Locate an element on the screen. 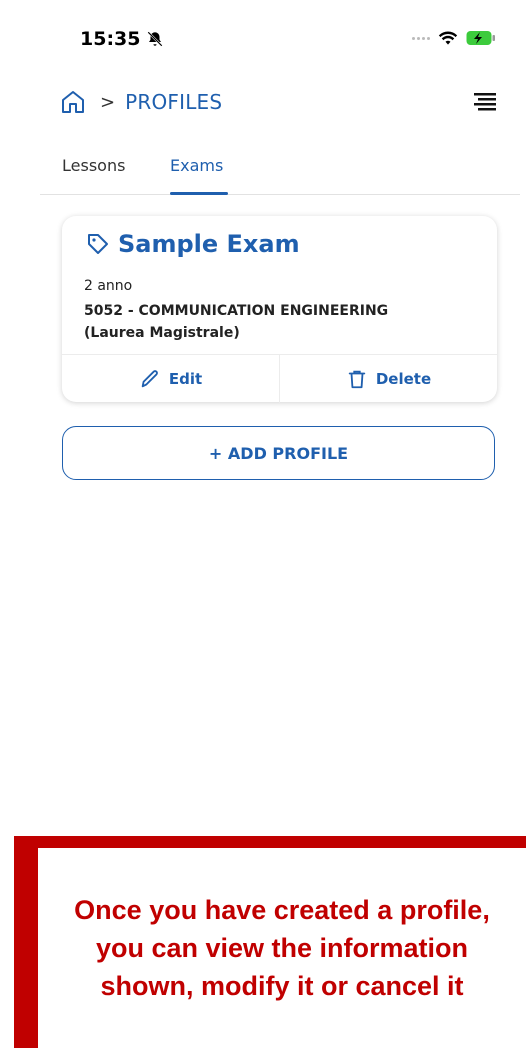 Image resolution: width=526 pixels, height=1048 pixels. edit-button-label: Edit is located at coordinates (185, 379).